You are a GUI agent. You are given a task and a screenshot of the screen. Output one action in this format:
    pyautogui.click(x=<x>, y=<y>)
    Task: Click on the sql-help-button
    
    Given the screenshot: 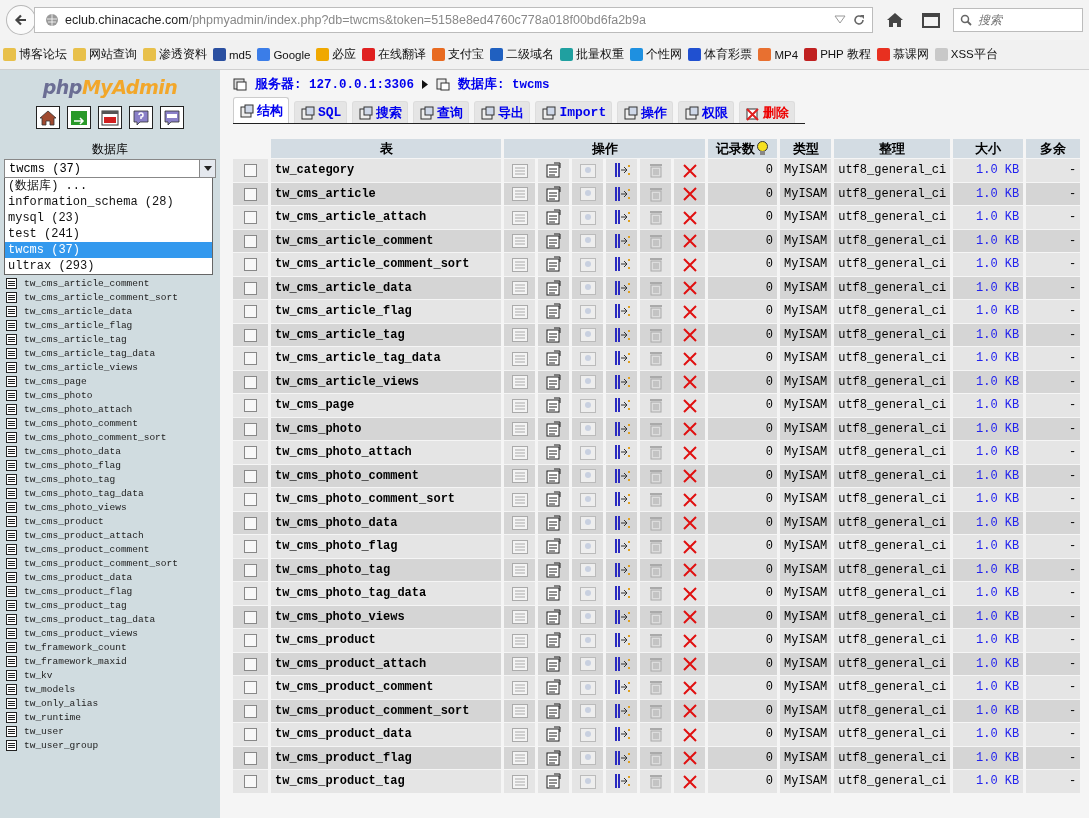 What is the action you would take?
    pyautogui.click(x=172, y=117)
    